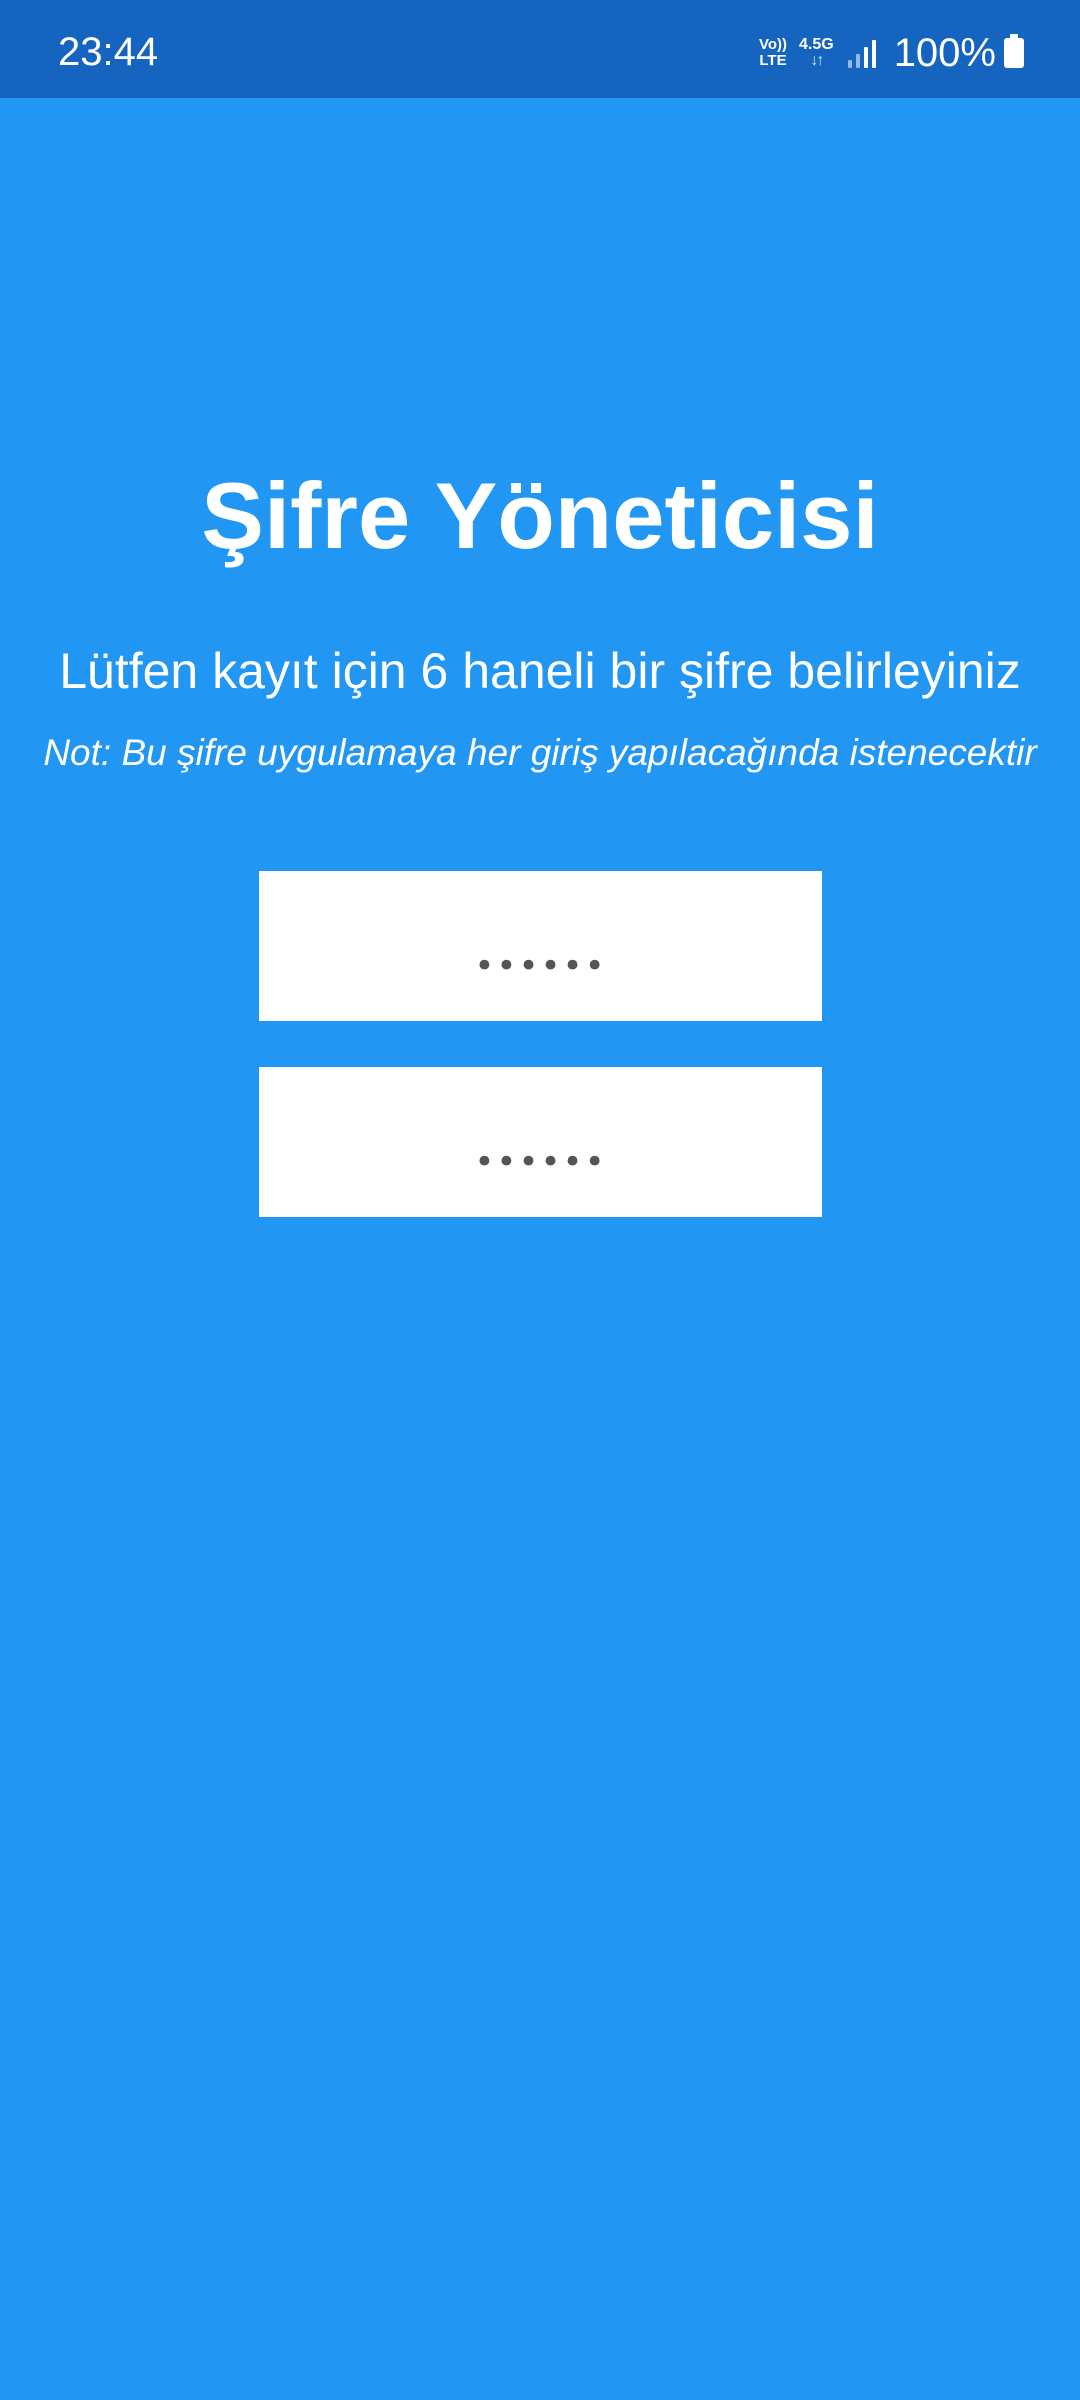 This screenshot has height=2400, width=1080. What do you see at coordinates (540, 966) in the screenshot?
I see `password-mask: ••••••` at bounding box center [540, 966].